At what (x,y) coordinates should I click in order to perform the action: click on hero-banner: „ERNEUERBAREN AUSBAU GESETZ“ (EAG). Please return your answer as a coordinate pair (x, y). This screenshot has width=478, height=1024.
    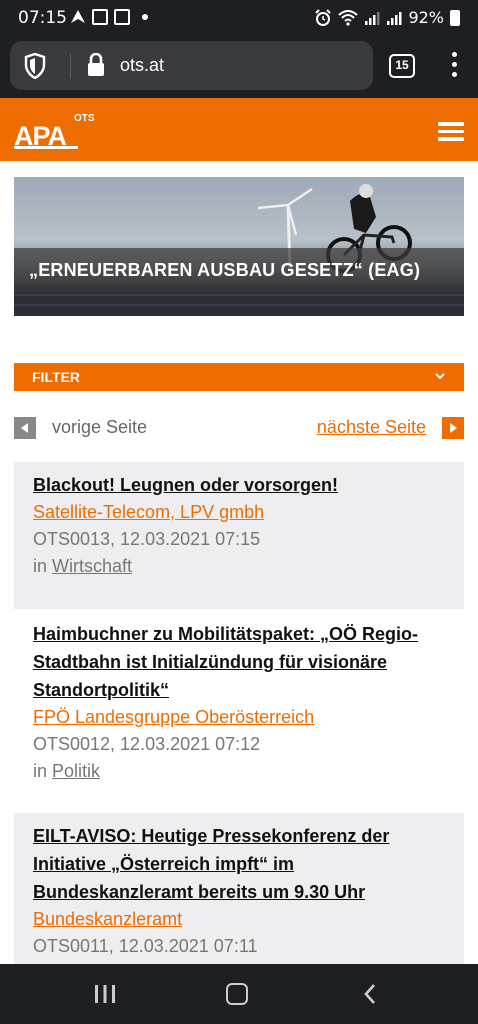
    Looking at the image, I should click on (239, 246).